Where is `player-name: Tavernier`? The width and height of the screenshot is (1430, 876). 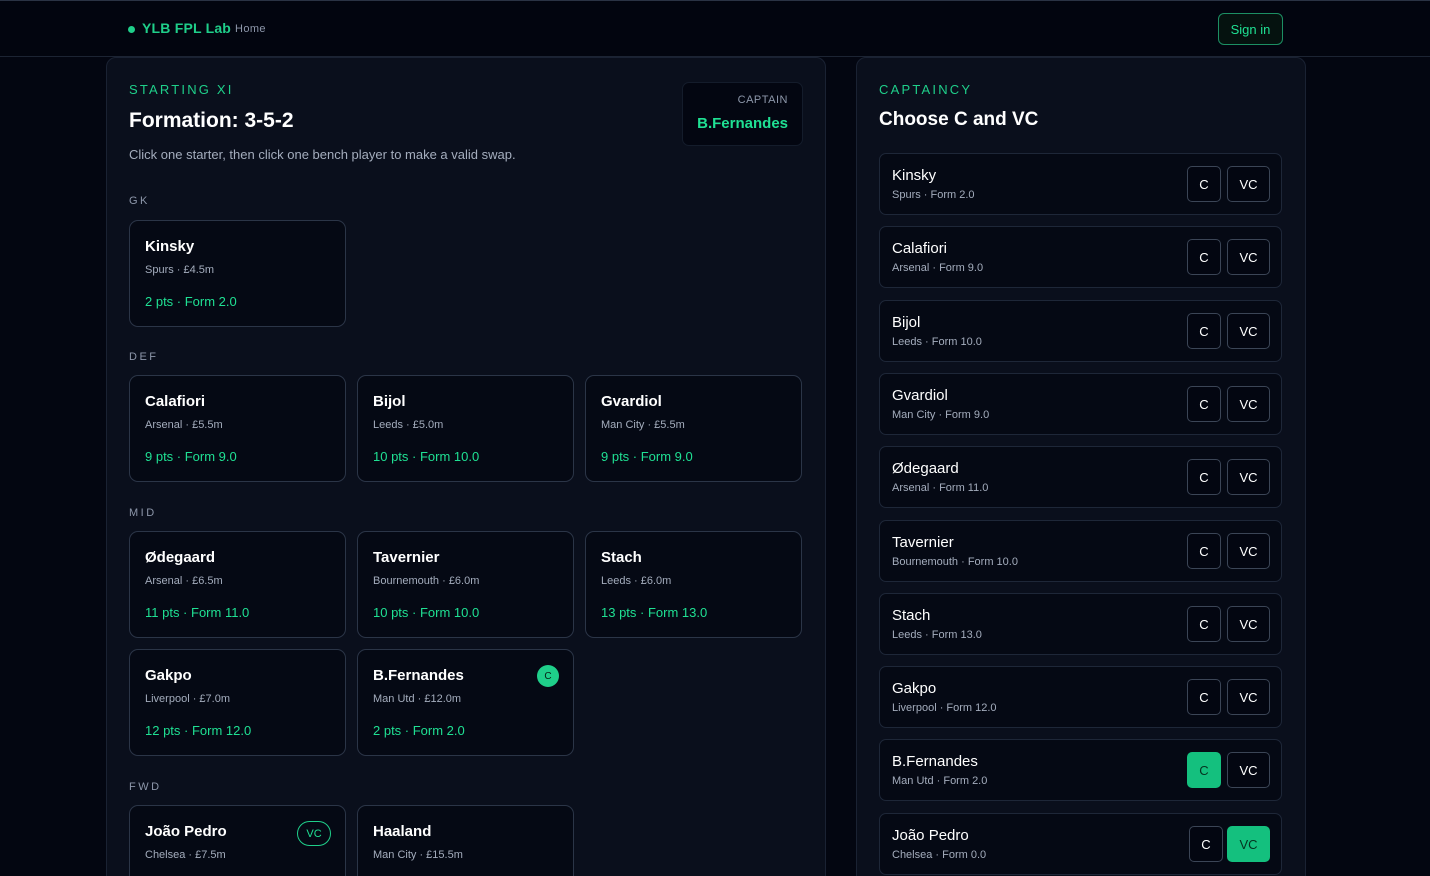 player-name: Tavernier is located at coordinates (406, 557).